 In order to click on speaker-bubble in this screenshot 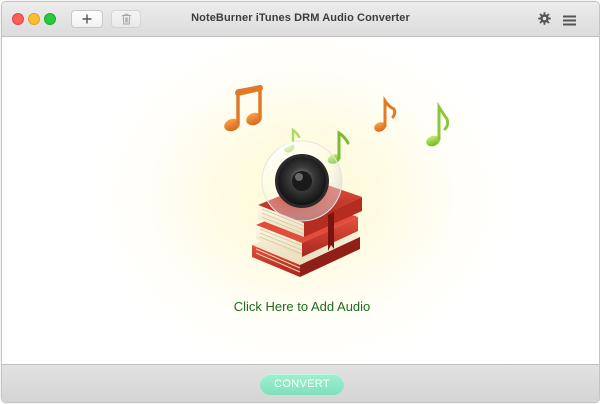, I will do `click(302, 181)`.